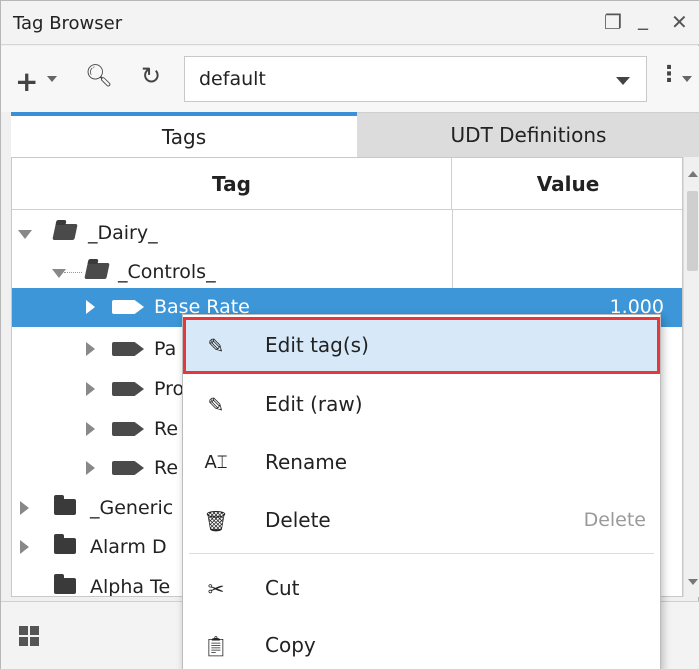  I want to click on column-header-tag: Tag, so click(232, 184).